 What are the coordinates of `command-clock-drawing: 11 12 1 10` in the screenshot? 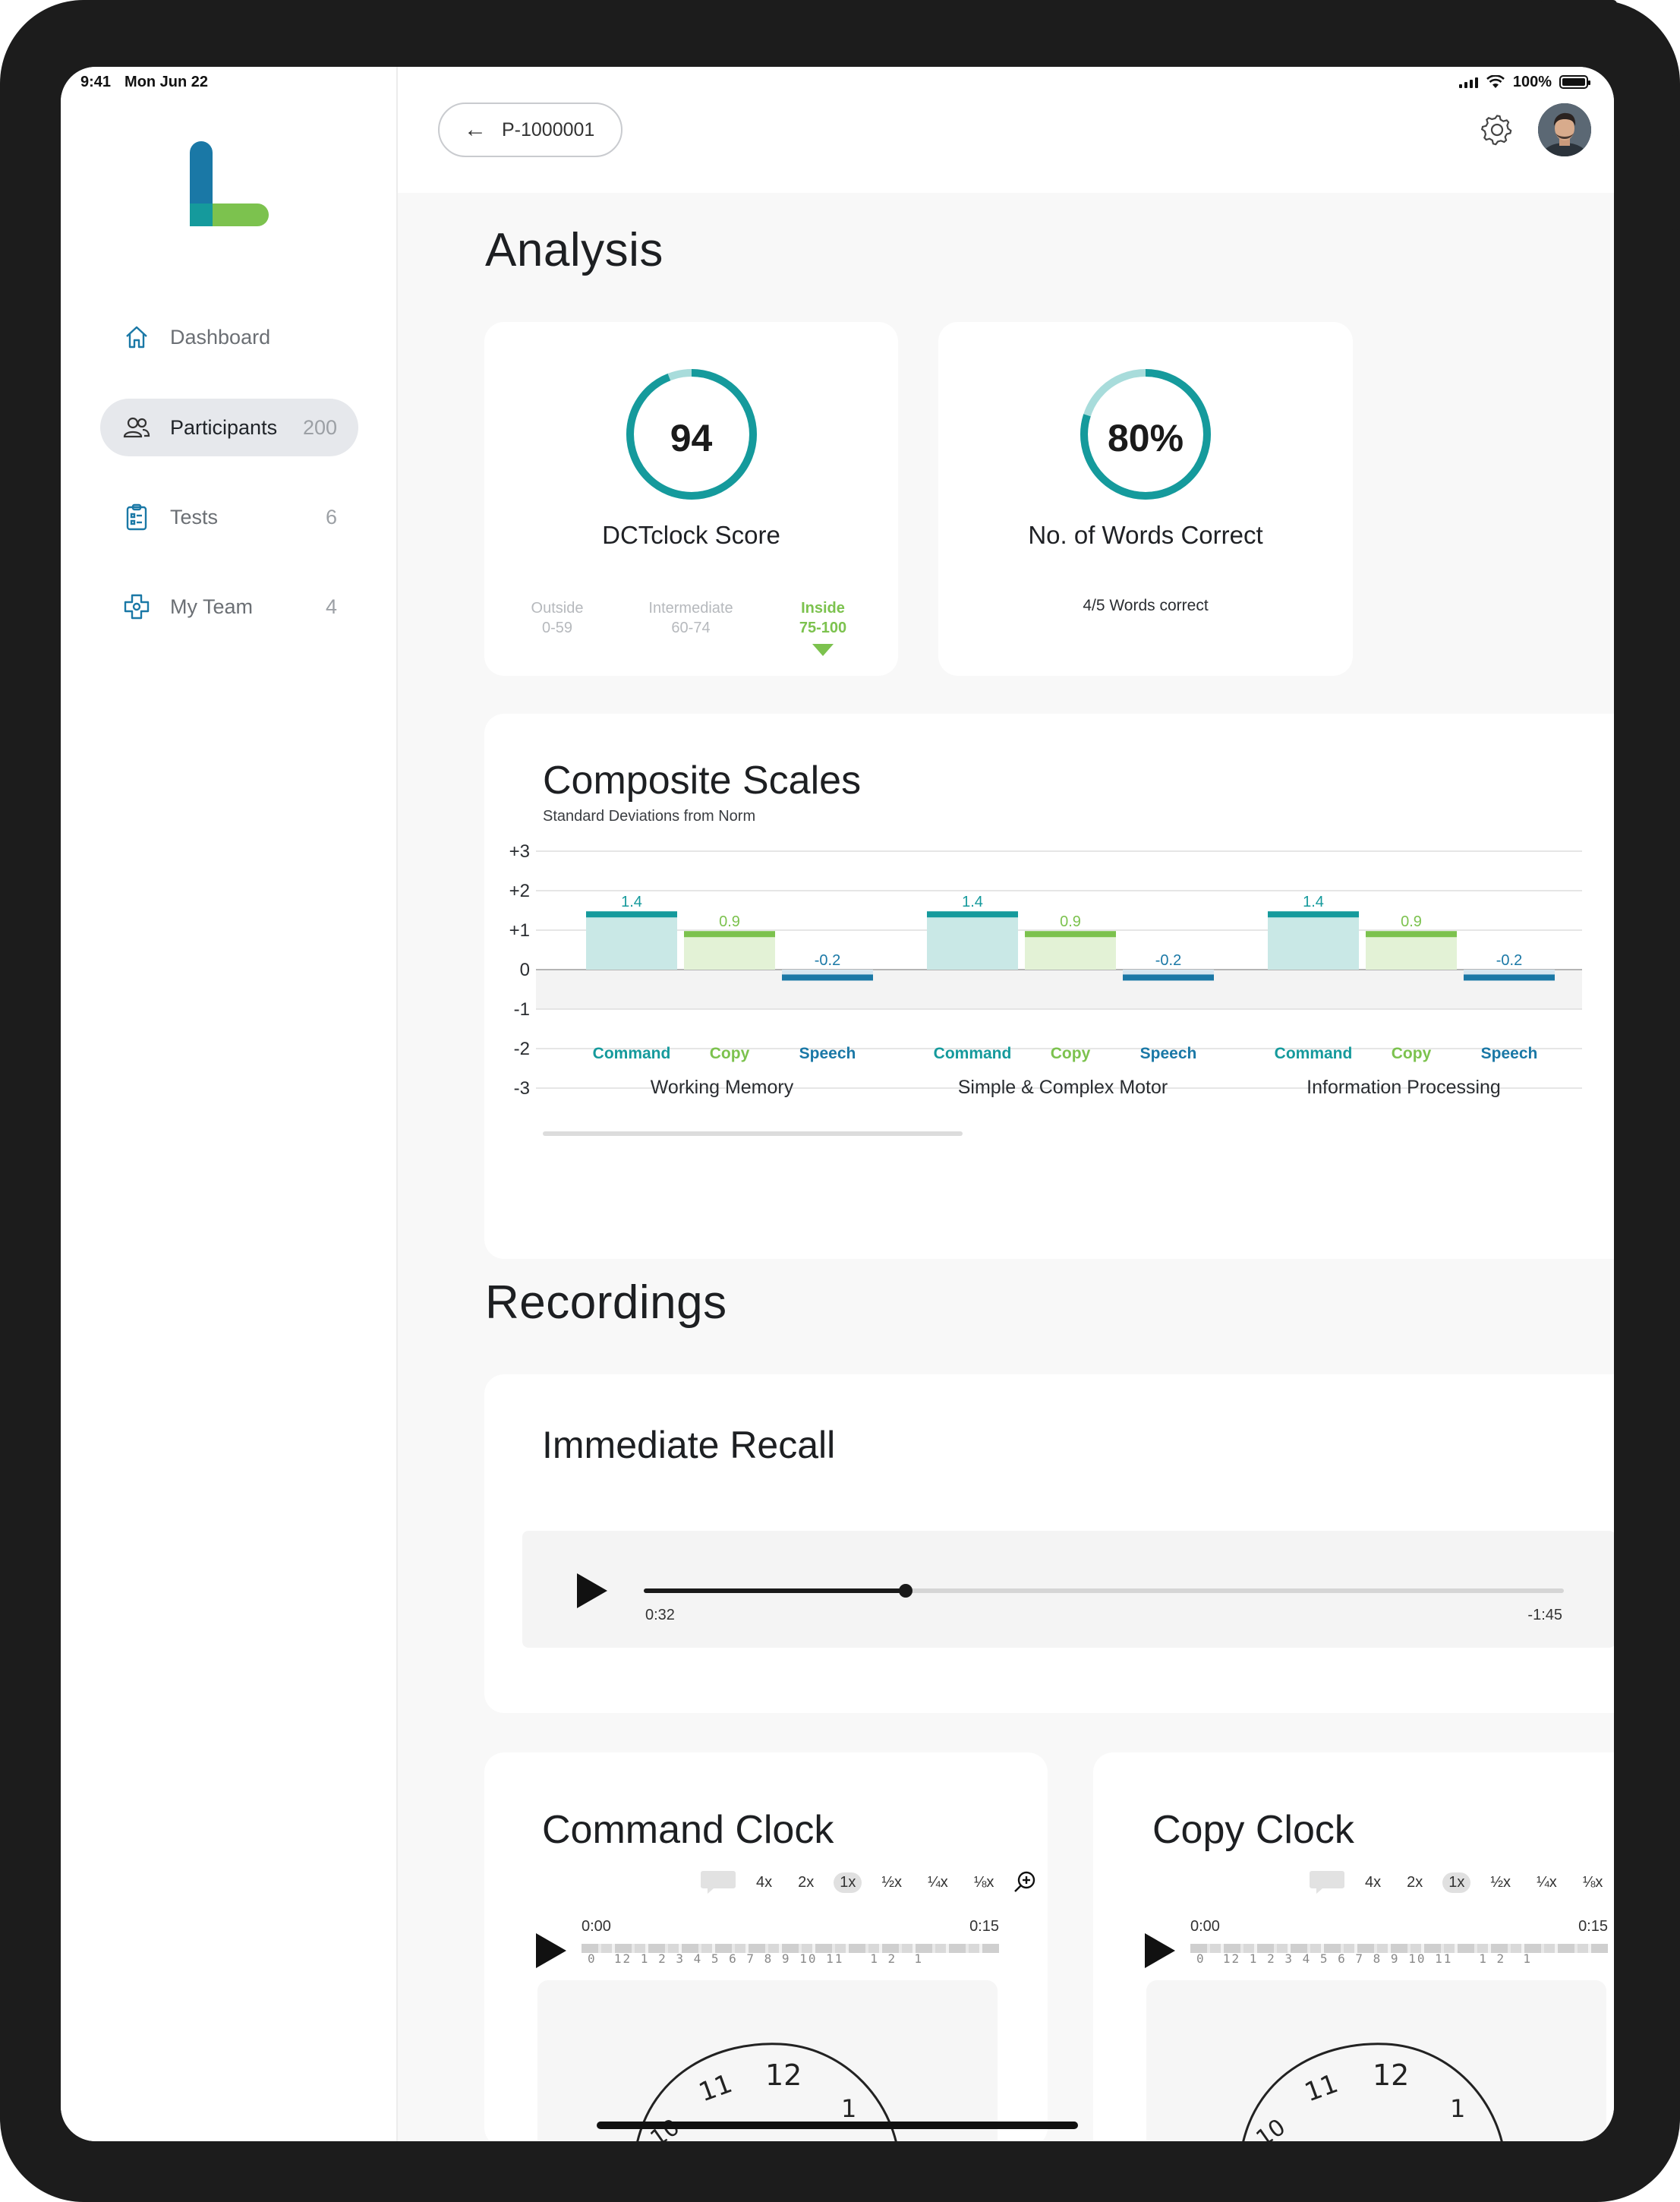 It's located at (767, 2060).